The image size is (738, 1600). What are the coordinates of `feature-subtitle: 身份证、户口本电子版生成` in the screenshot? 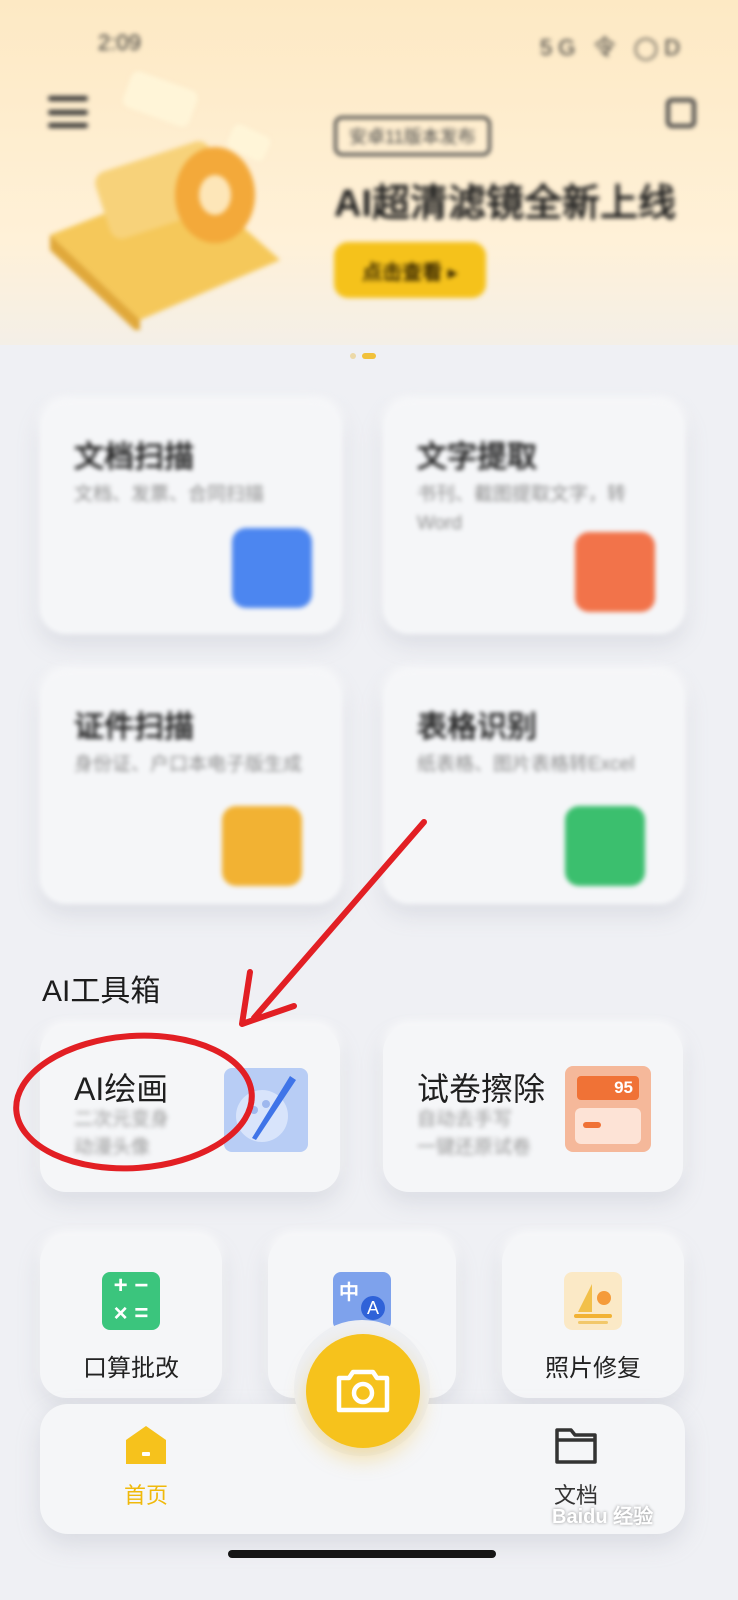 It's located at (188, 764).